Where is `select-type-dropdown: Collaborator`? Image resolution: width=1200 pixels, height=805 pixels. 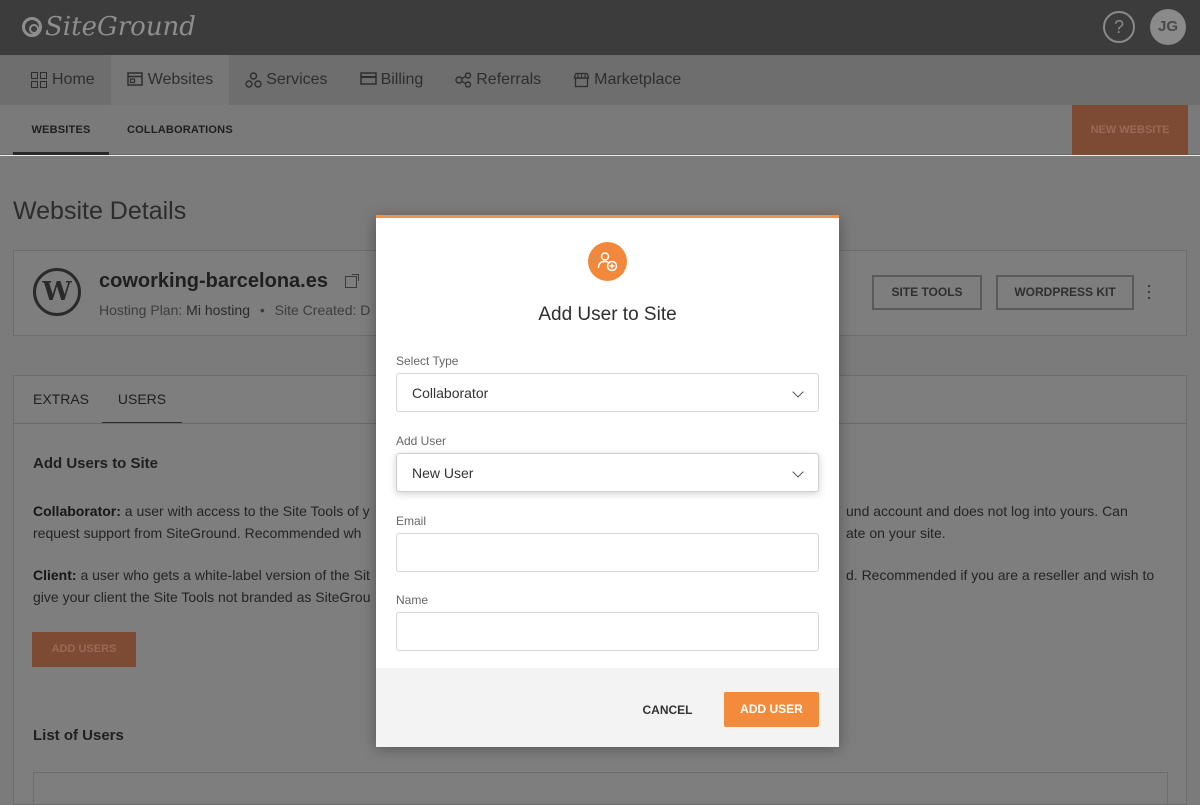 select-type-dropdown: Collaborator is located at coordinates (607, 392).